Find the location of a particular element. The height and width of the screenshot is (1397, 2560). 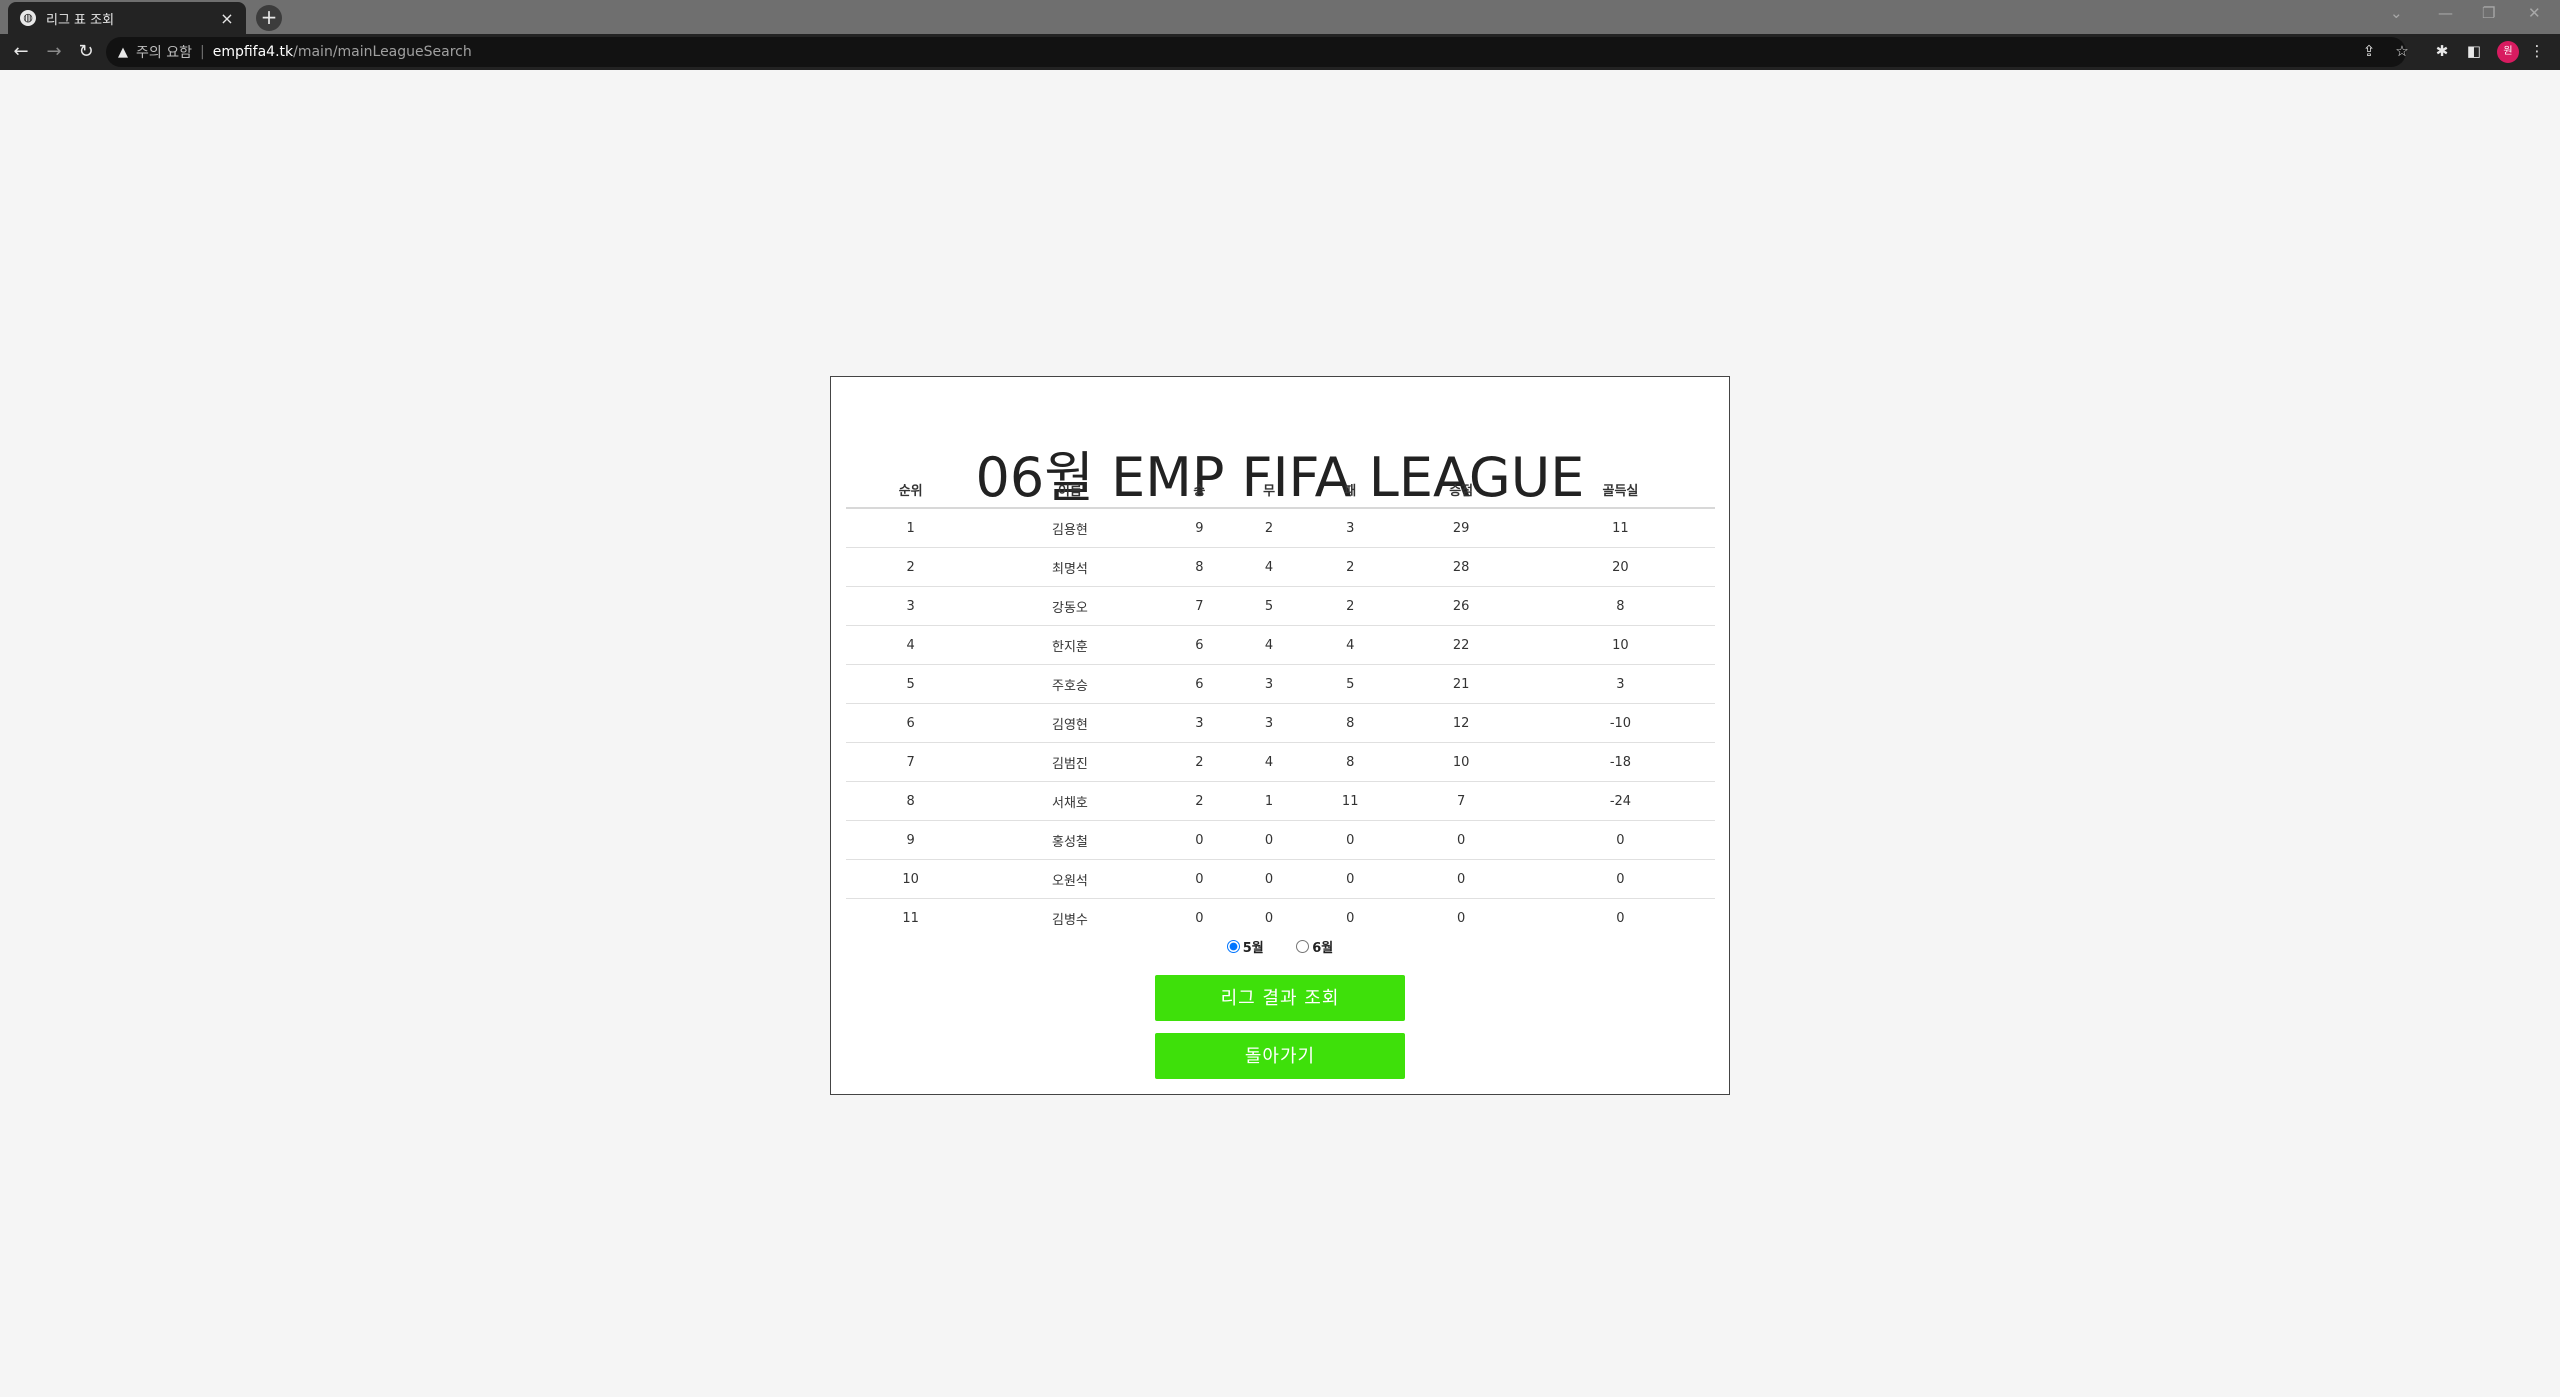

tab-title: 리그 표 조회 is located at coordinates (80, 20).